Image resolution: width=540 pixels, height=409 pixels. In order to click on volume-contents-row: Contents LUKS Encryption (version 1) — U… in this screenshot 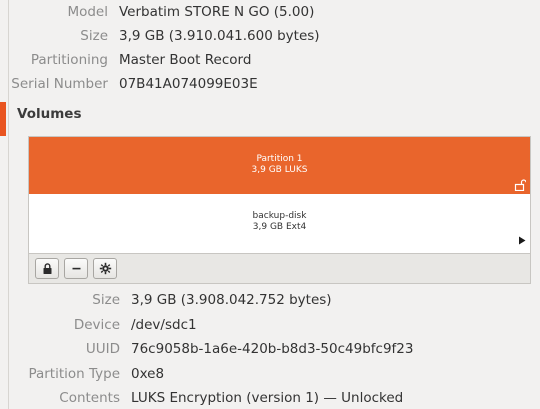, I will do `click(270, 398)`.